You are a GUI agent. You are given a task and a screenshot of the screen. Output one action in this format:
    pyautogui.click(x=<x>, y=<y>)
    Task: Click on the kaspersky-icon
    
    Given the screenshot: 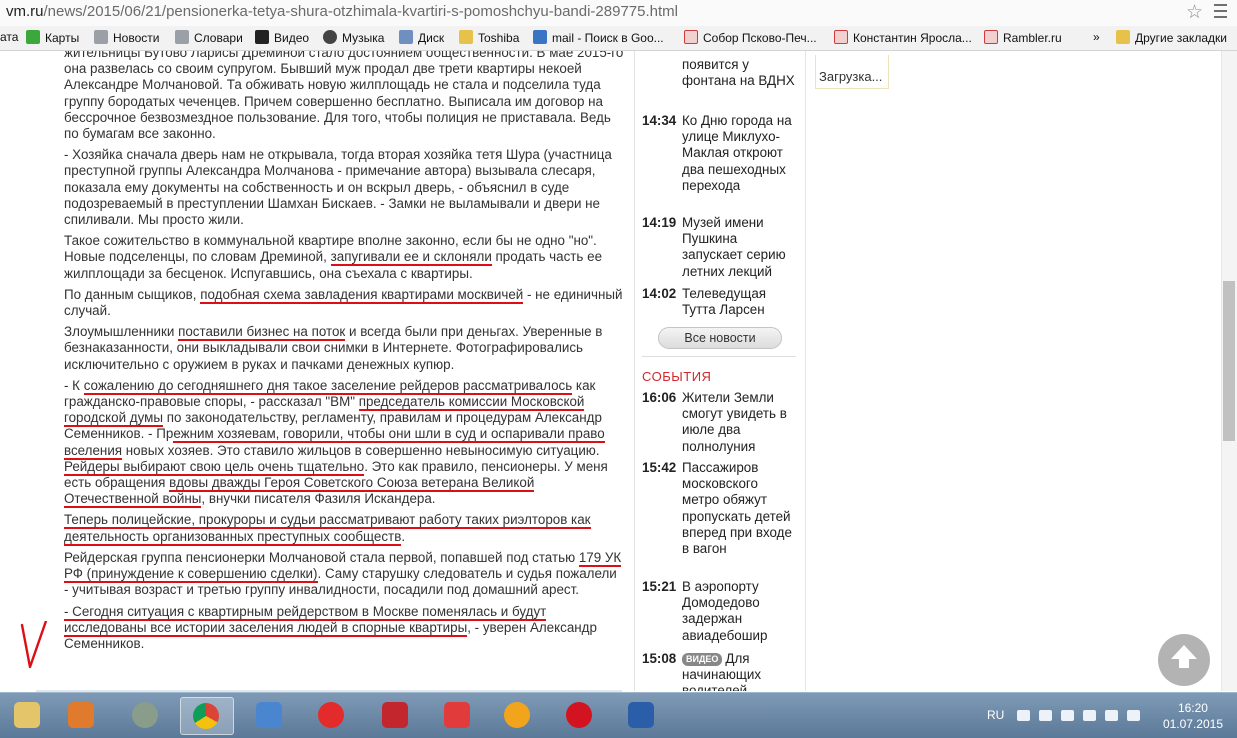 What is the action you would take?
    pyautogui.click(x=395, y=715)
    